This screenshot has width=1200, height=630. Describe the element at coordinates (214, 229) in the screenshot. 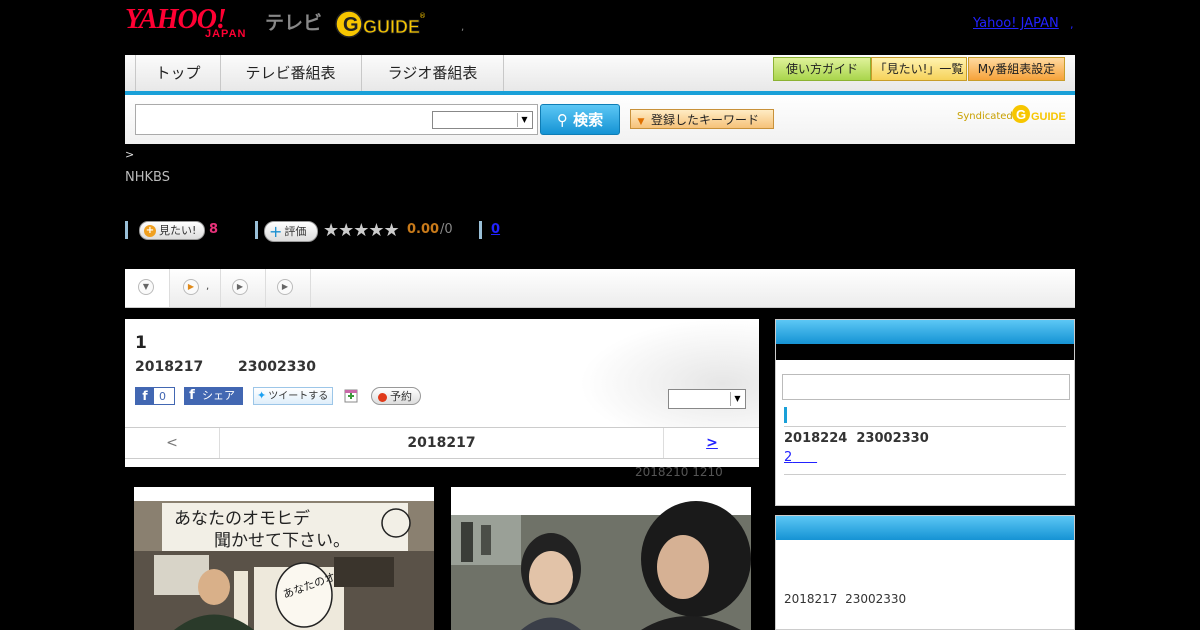

I see `mitai-count: 8` at that location.